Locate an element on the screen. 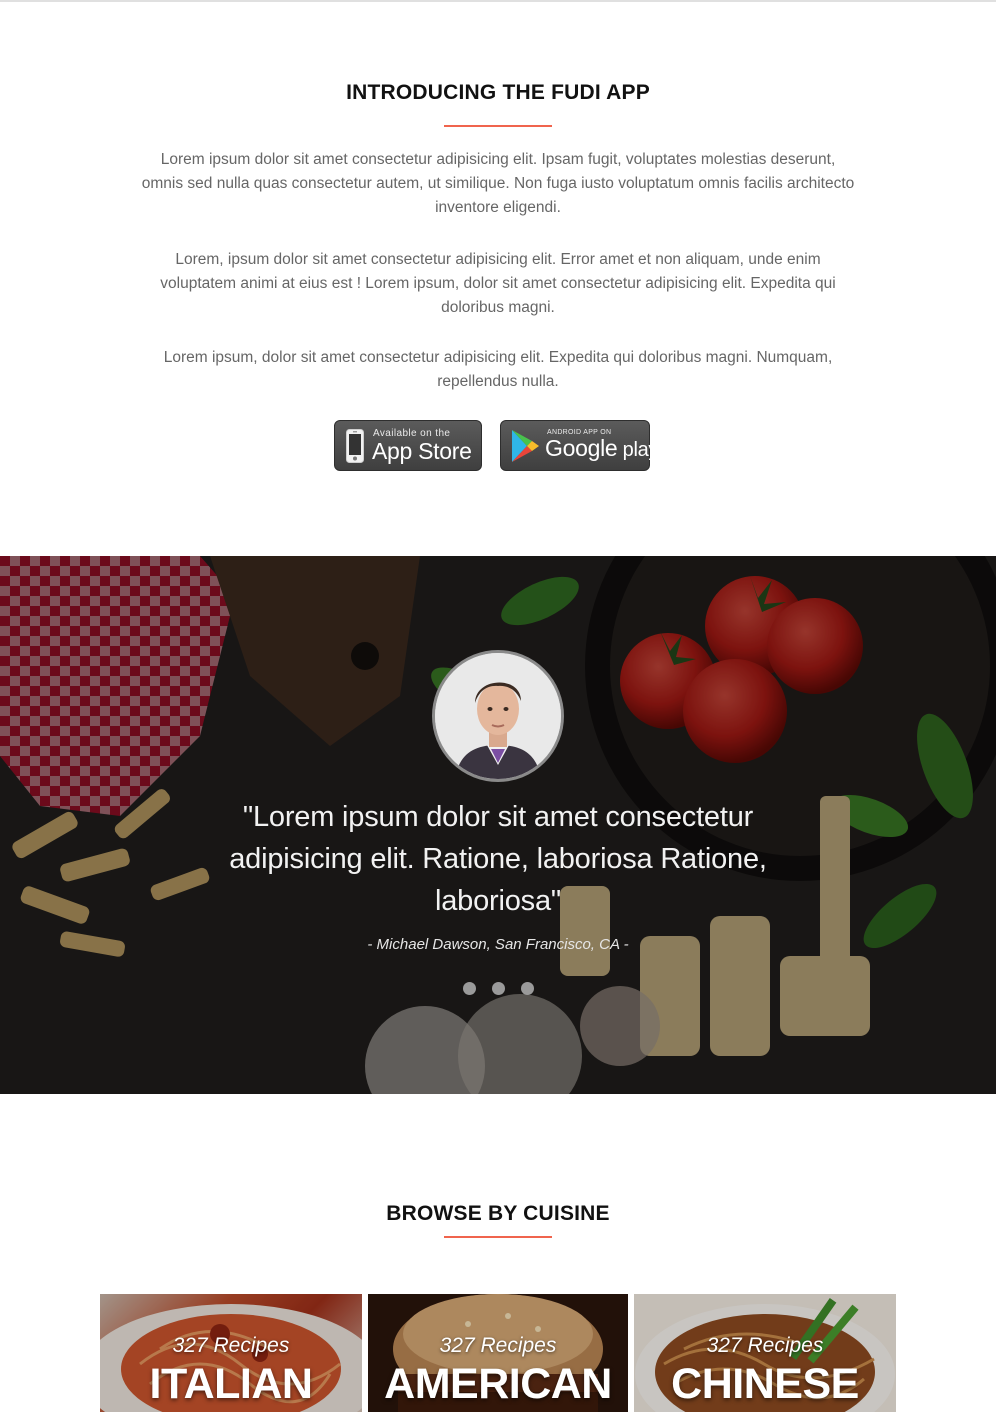  cuisine-name: AMERICAN is located at coordinates (498, 1384).